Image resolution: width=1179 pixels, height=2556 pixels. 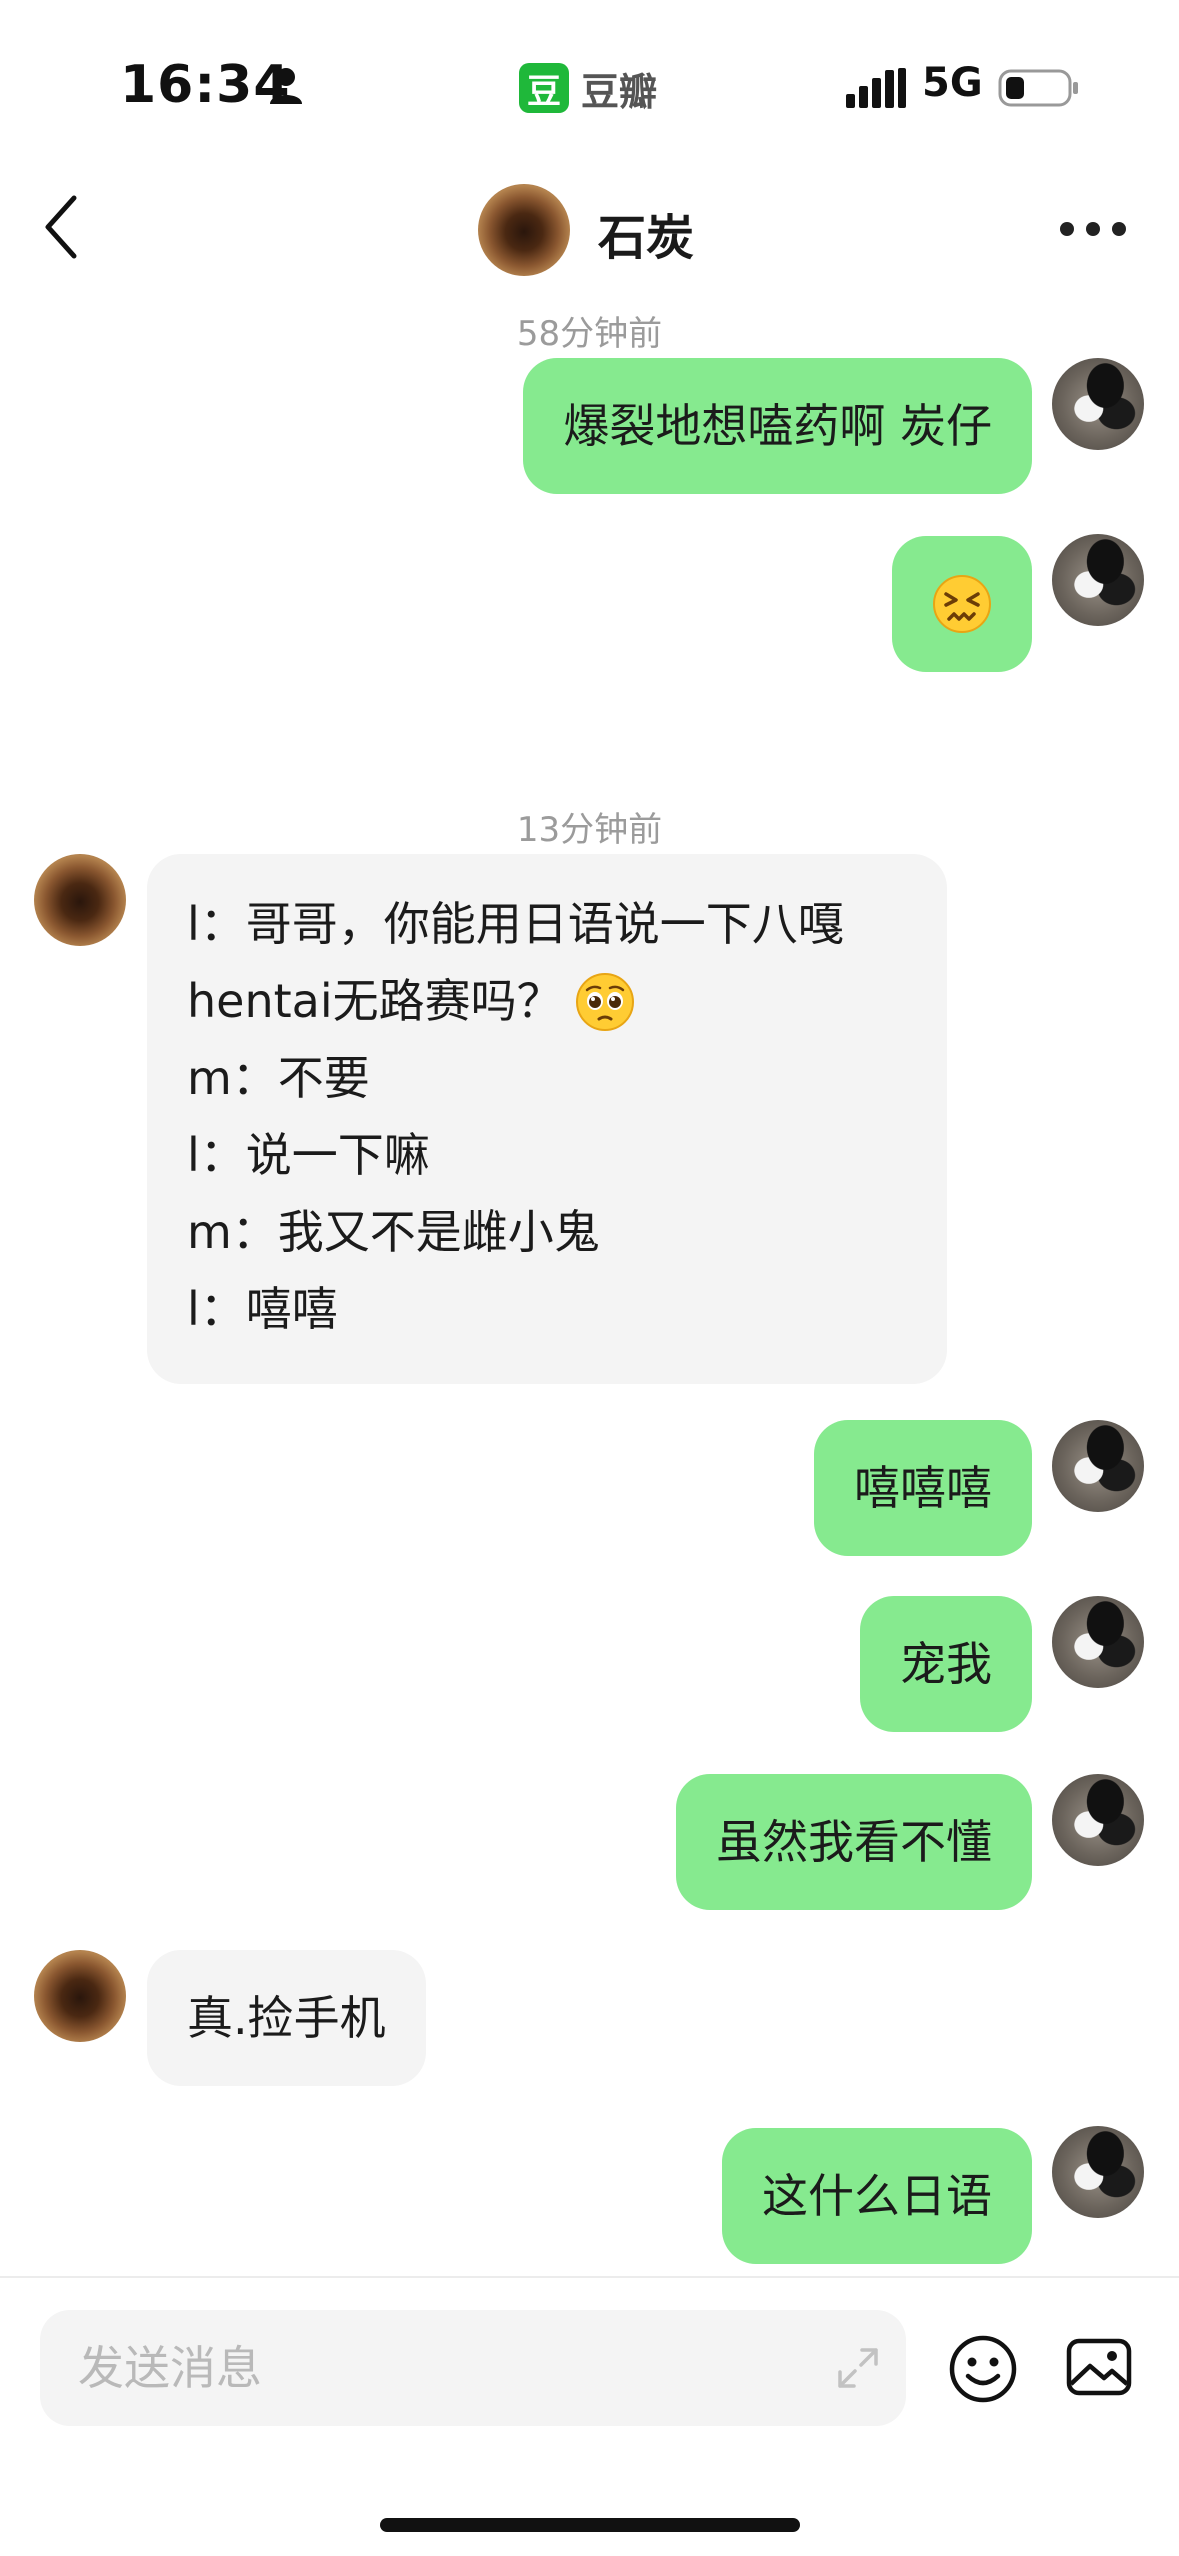 What do you see at coordinates (515, 924) in the screenshot?
I see `message-line: l：哥哥，你能用日语说一下八嘎` at bounding box center [515, 924].